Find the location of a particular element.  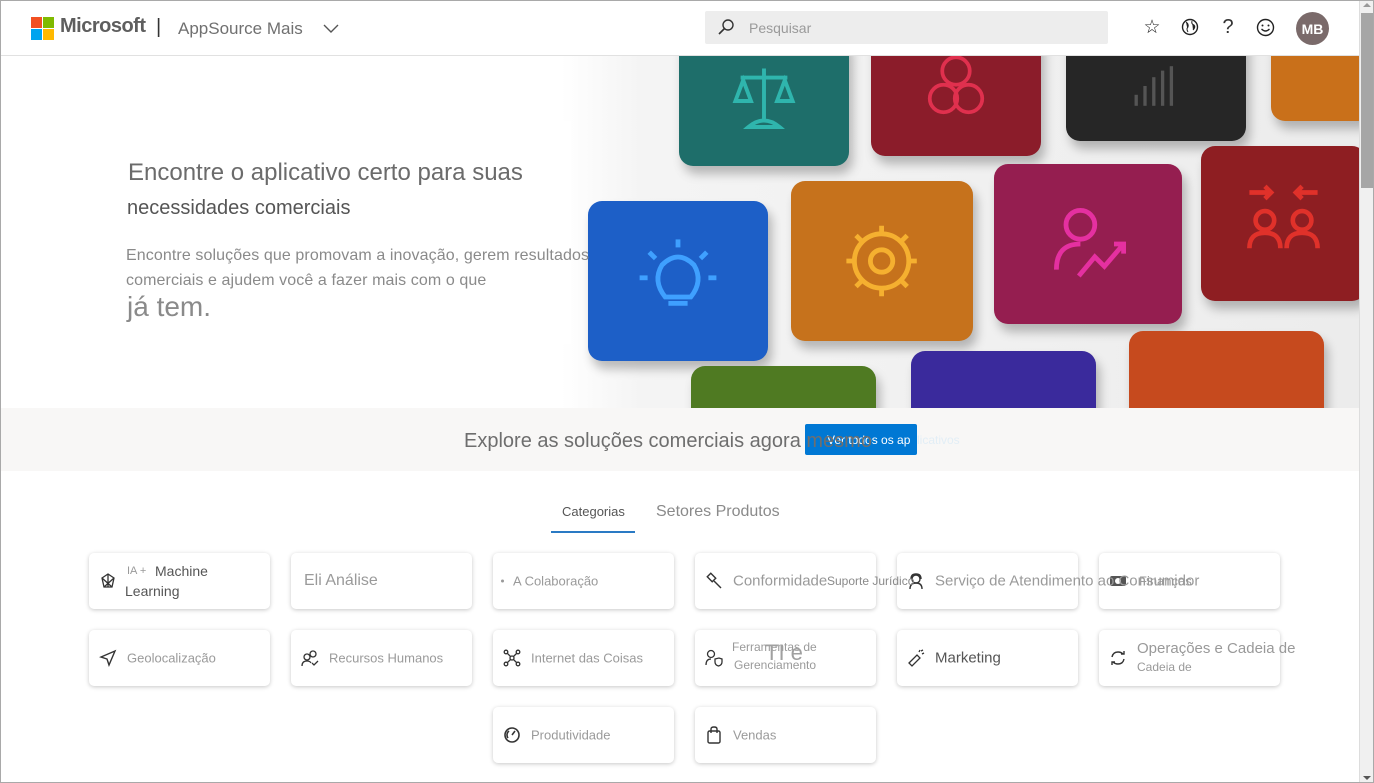

brand-name: Microsoft is located at coordinates (103, 26).